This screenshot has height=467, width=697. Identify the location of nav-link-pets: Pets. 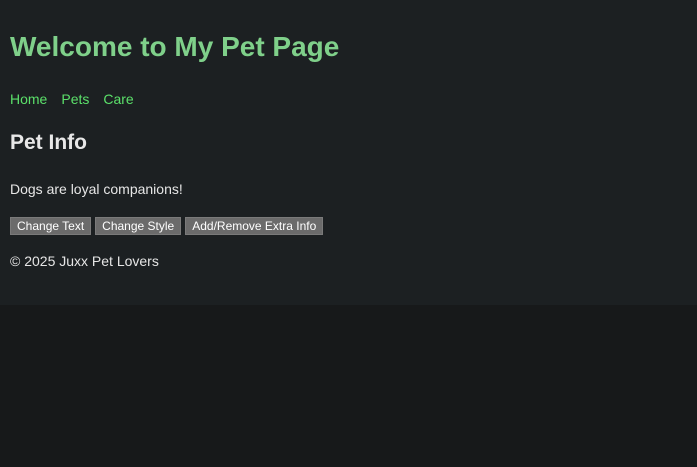
(75, 99).